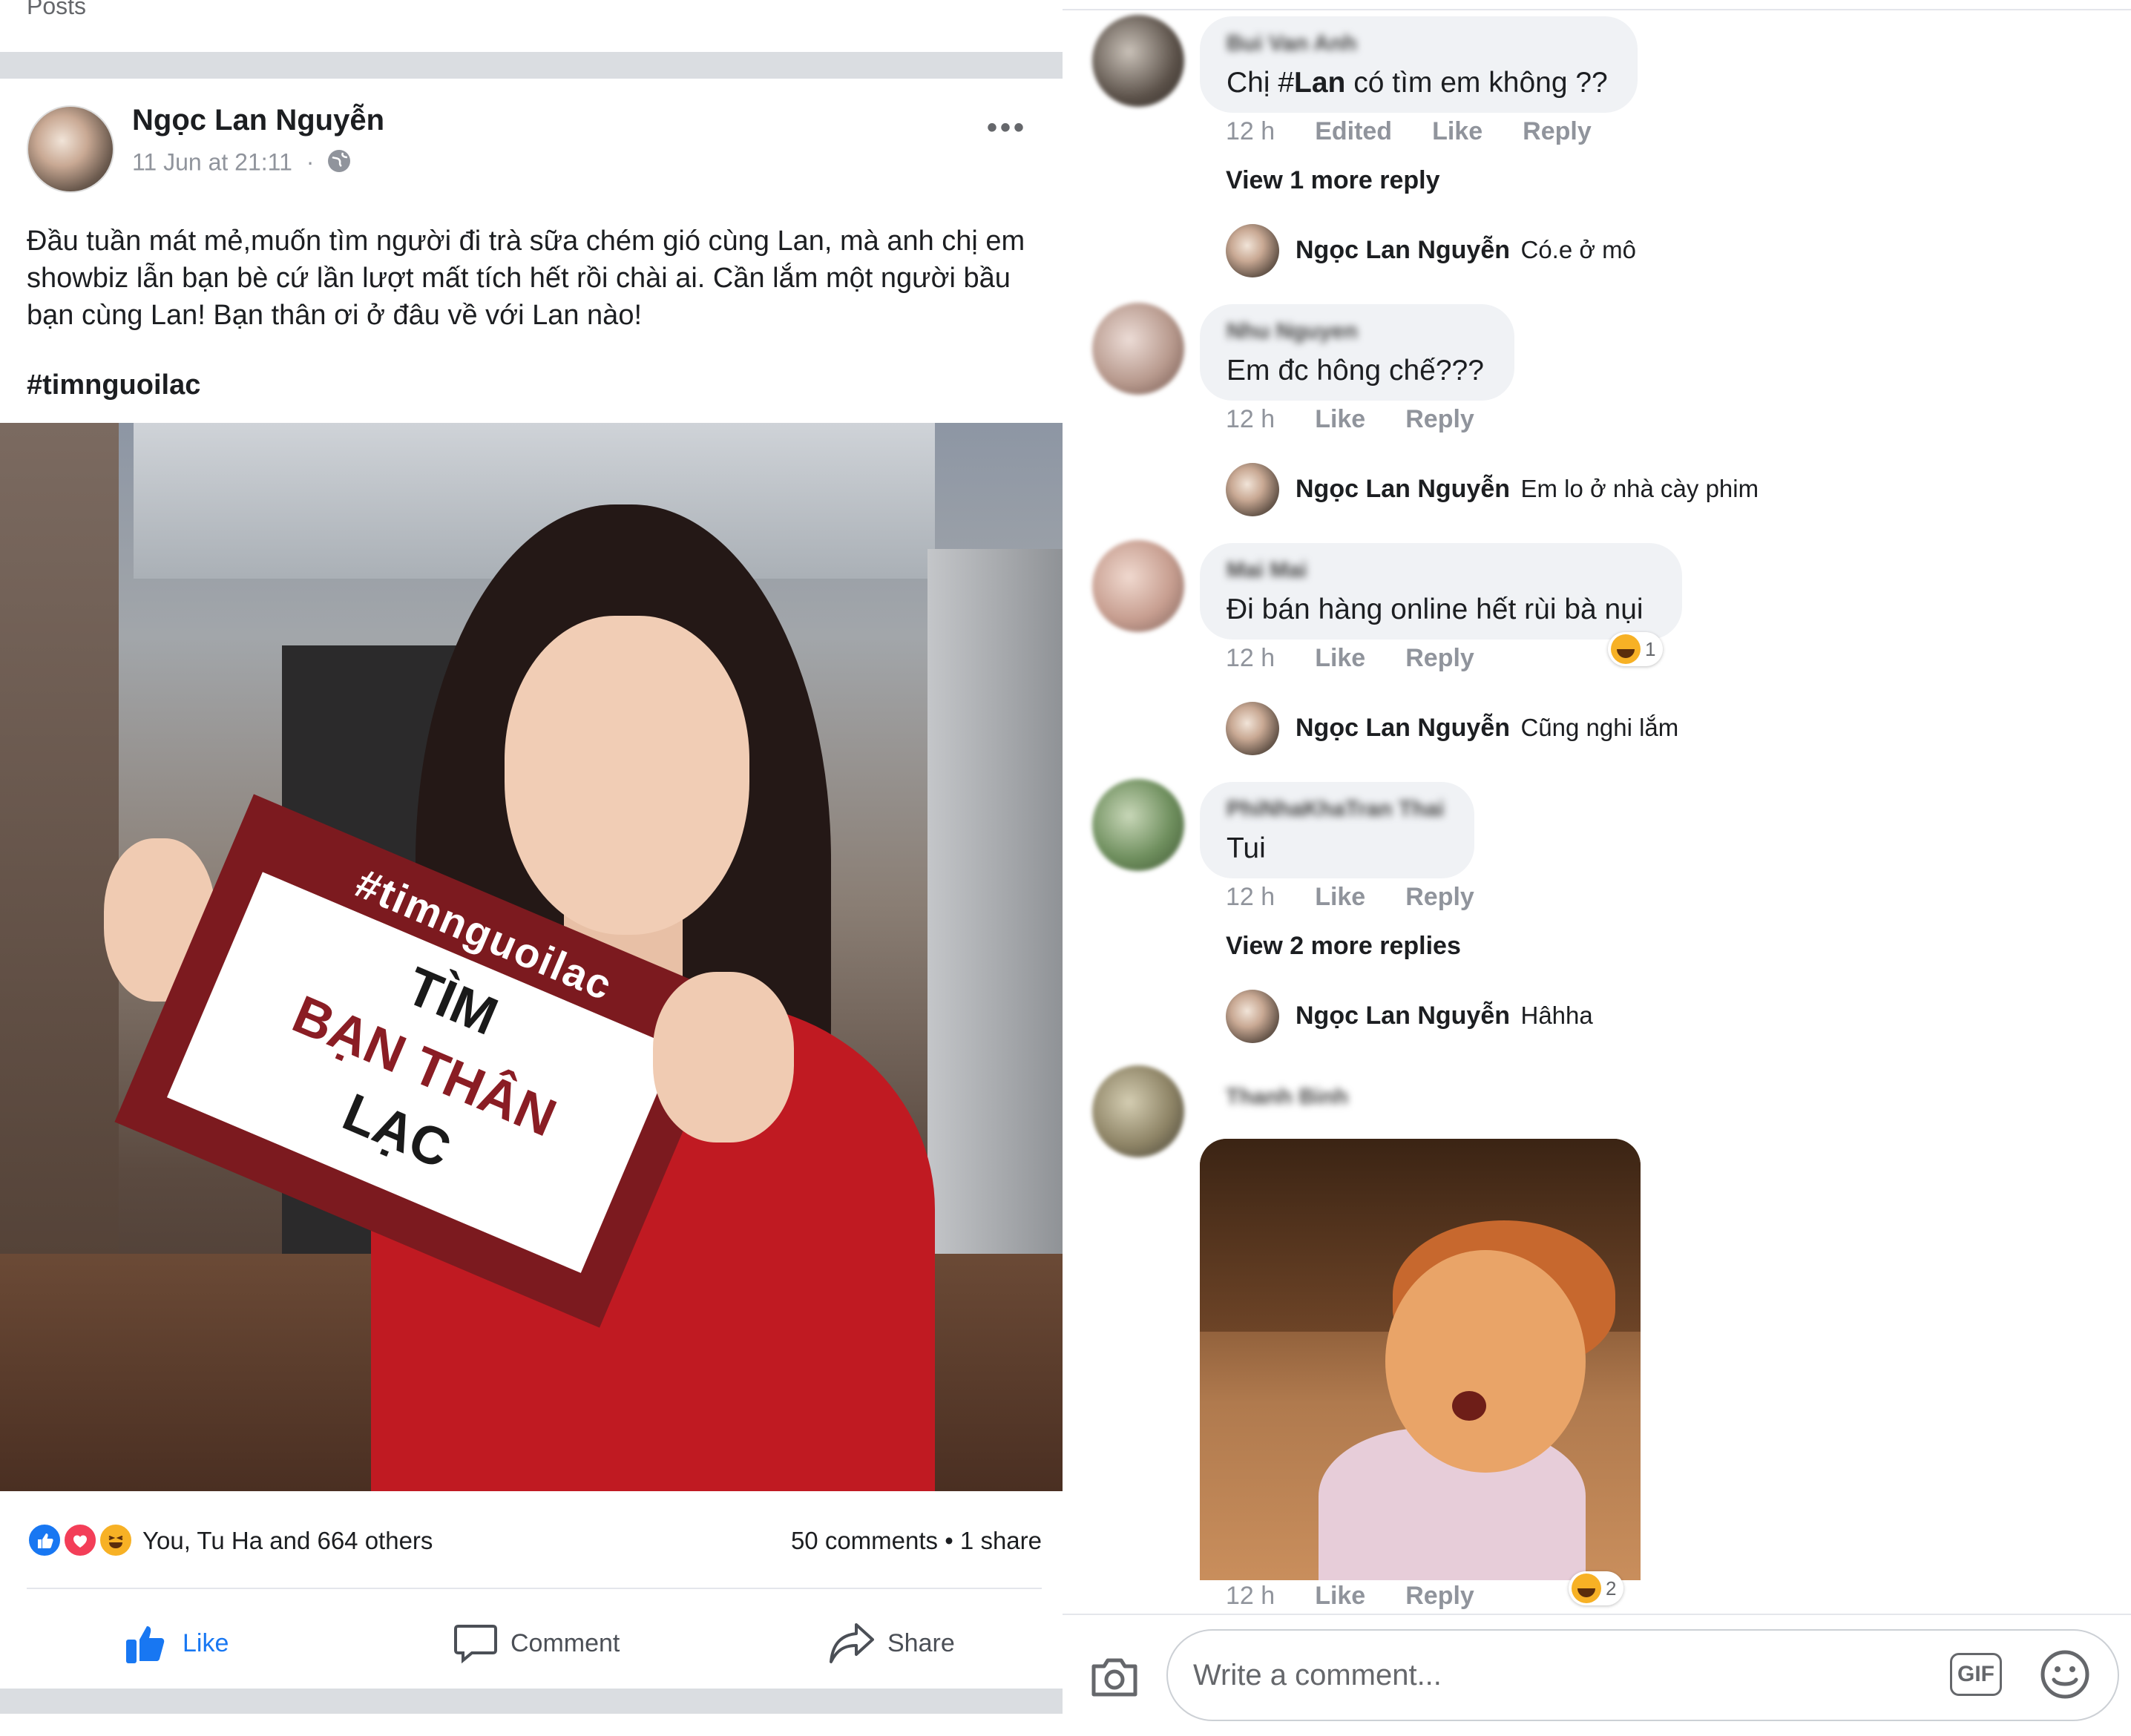 This screenshot has width=2131, height=1736. Describe the element at coordinates (177, 1643) in the screenshot. I see `like-button: Like` at that location.